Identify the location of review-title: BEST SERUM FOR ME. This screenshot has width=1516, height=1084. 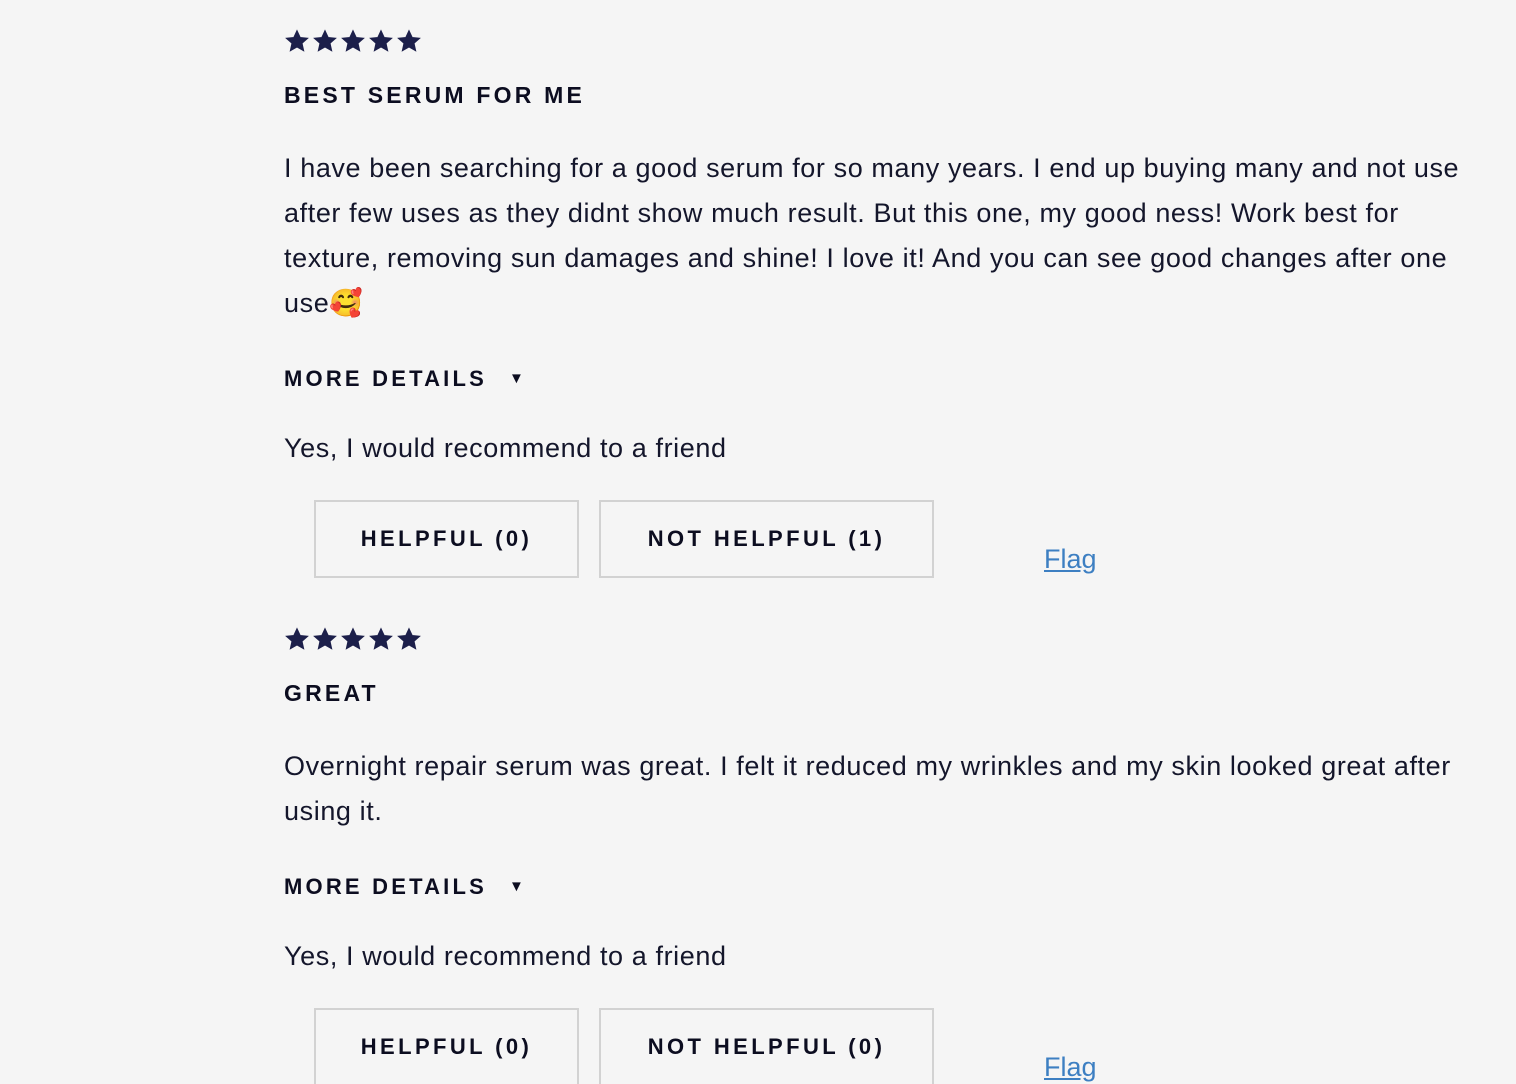
(435, 95).